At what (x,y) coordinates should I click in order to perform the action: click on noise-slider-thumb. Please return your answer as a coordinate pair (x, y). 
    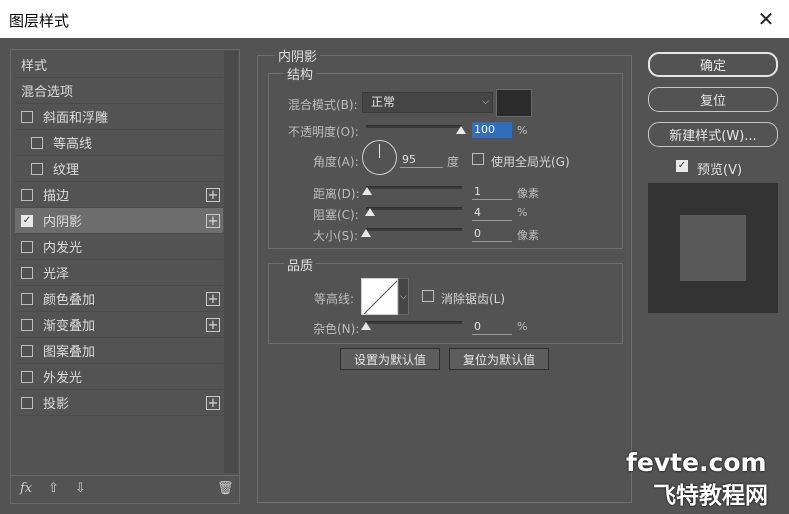
    Looking at the image, I should click on (366, 326).